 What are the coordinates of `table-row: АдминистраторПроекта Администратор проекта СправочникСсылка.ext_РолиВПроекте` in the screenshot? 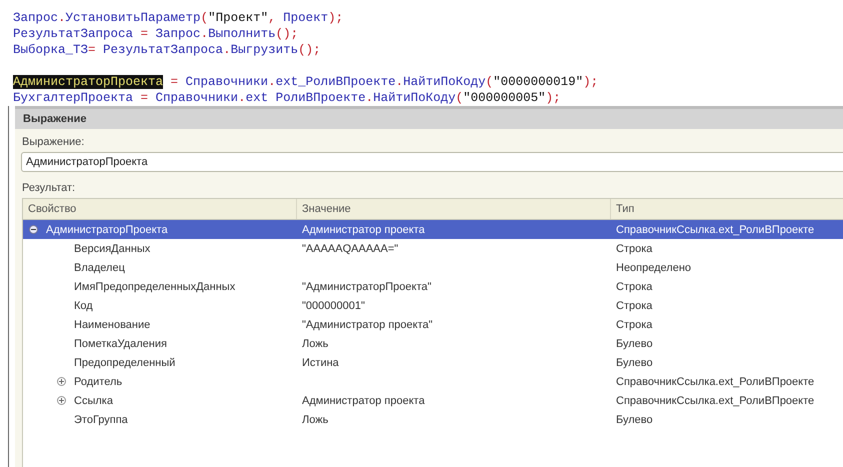 It's located at (433, 229).